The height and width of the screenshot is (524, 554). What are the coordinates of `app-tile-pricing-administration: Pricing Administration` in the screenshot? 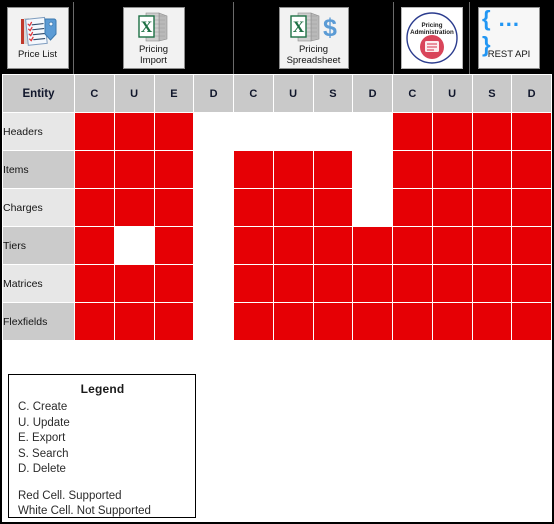 It's located at (431, 38).